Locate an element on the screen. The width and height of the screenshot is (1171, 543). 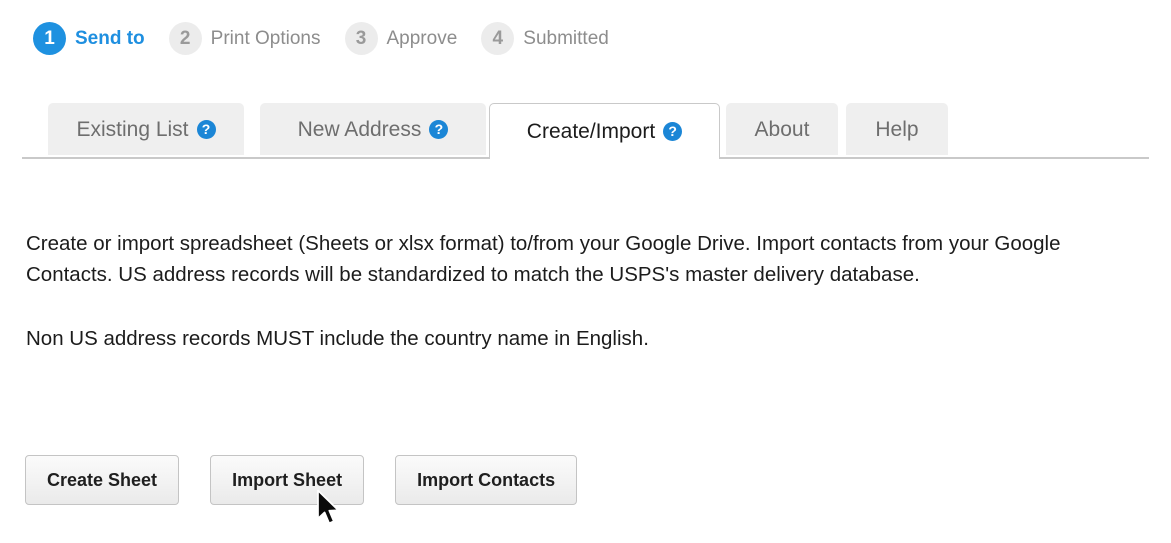
tab-help: Help is located at coordinates (897, 129).